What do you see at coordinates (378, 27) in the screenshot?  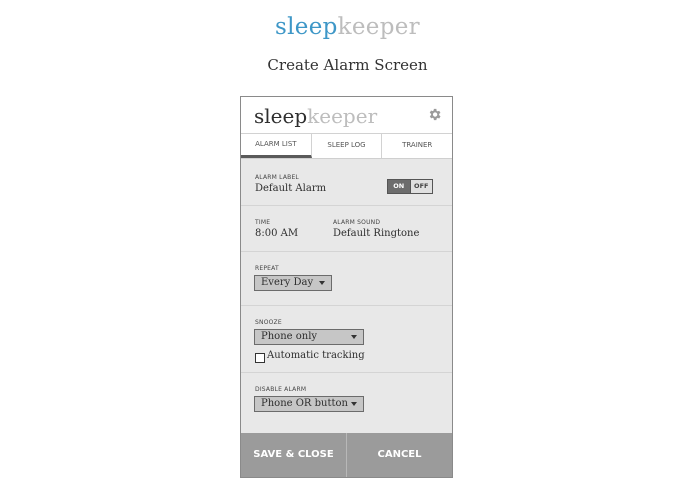 I see `brand-logo-part2: keeper` at bounding box center [378, 27].